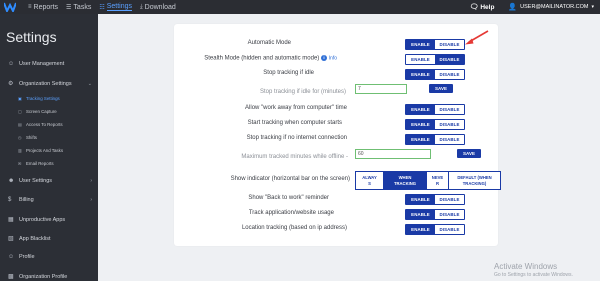  What do you see at coordinates (43, 7) in the screenshot?
I see `nav-reports: ≡ Reports` at bounding box center [43, 7].